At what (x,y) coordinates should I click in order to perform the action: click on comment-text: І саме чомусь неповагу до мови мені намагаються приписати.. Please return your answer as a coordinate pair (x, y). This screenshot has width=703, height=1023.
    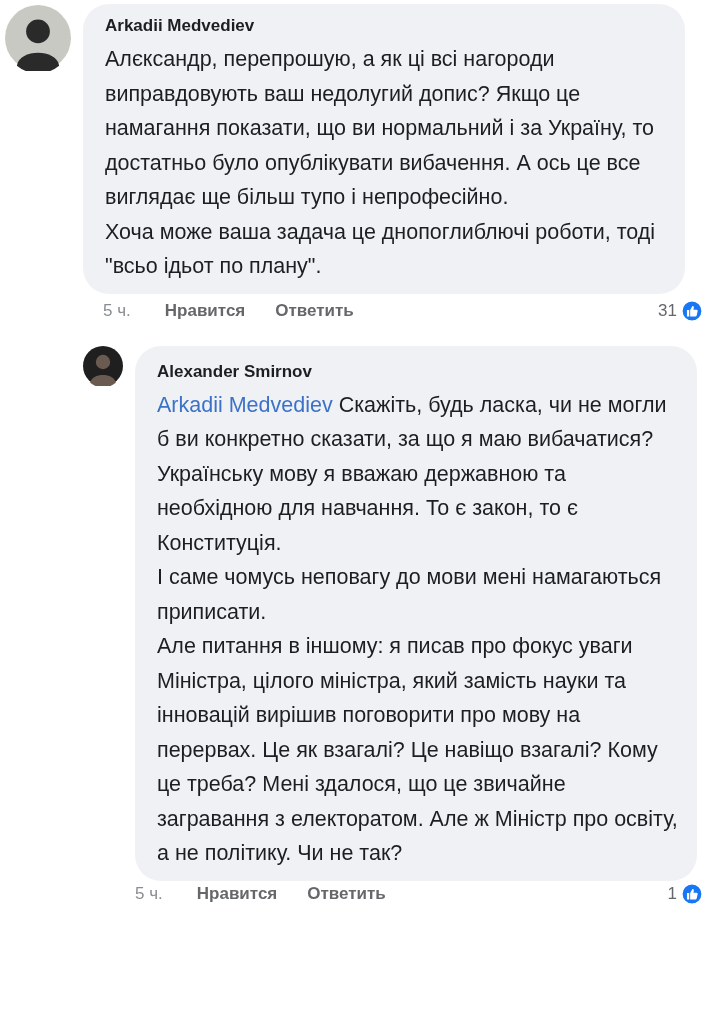
    Looking at the image, I should click on (410, 595).